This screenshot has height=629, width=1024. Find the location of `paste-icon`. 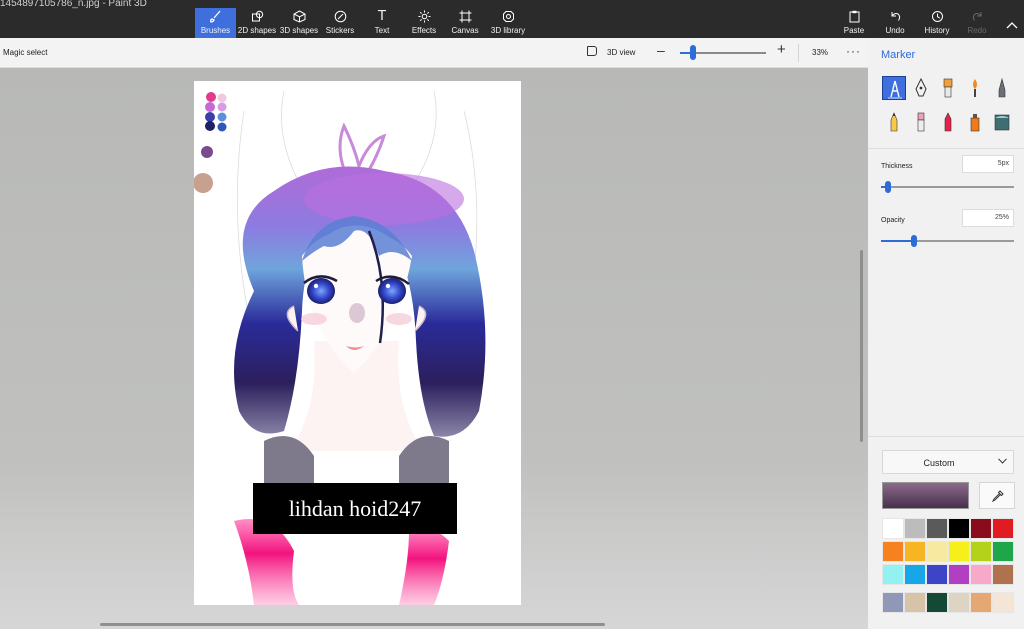

paste-icon is located at coordinates (854, 17).